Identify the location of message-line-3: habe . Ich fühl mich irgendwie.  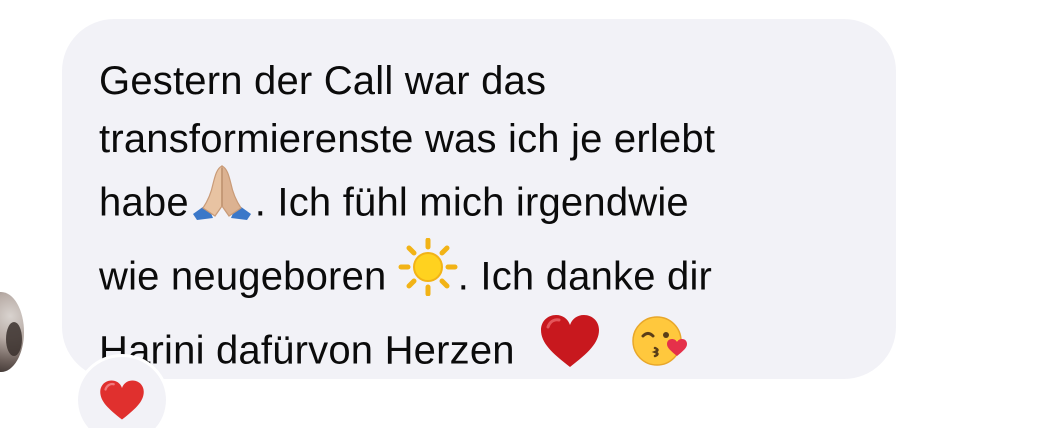
(489, 203).